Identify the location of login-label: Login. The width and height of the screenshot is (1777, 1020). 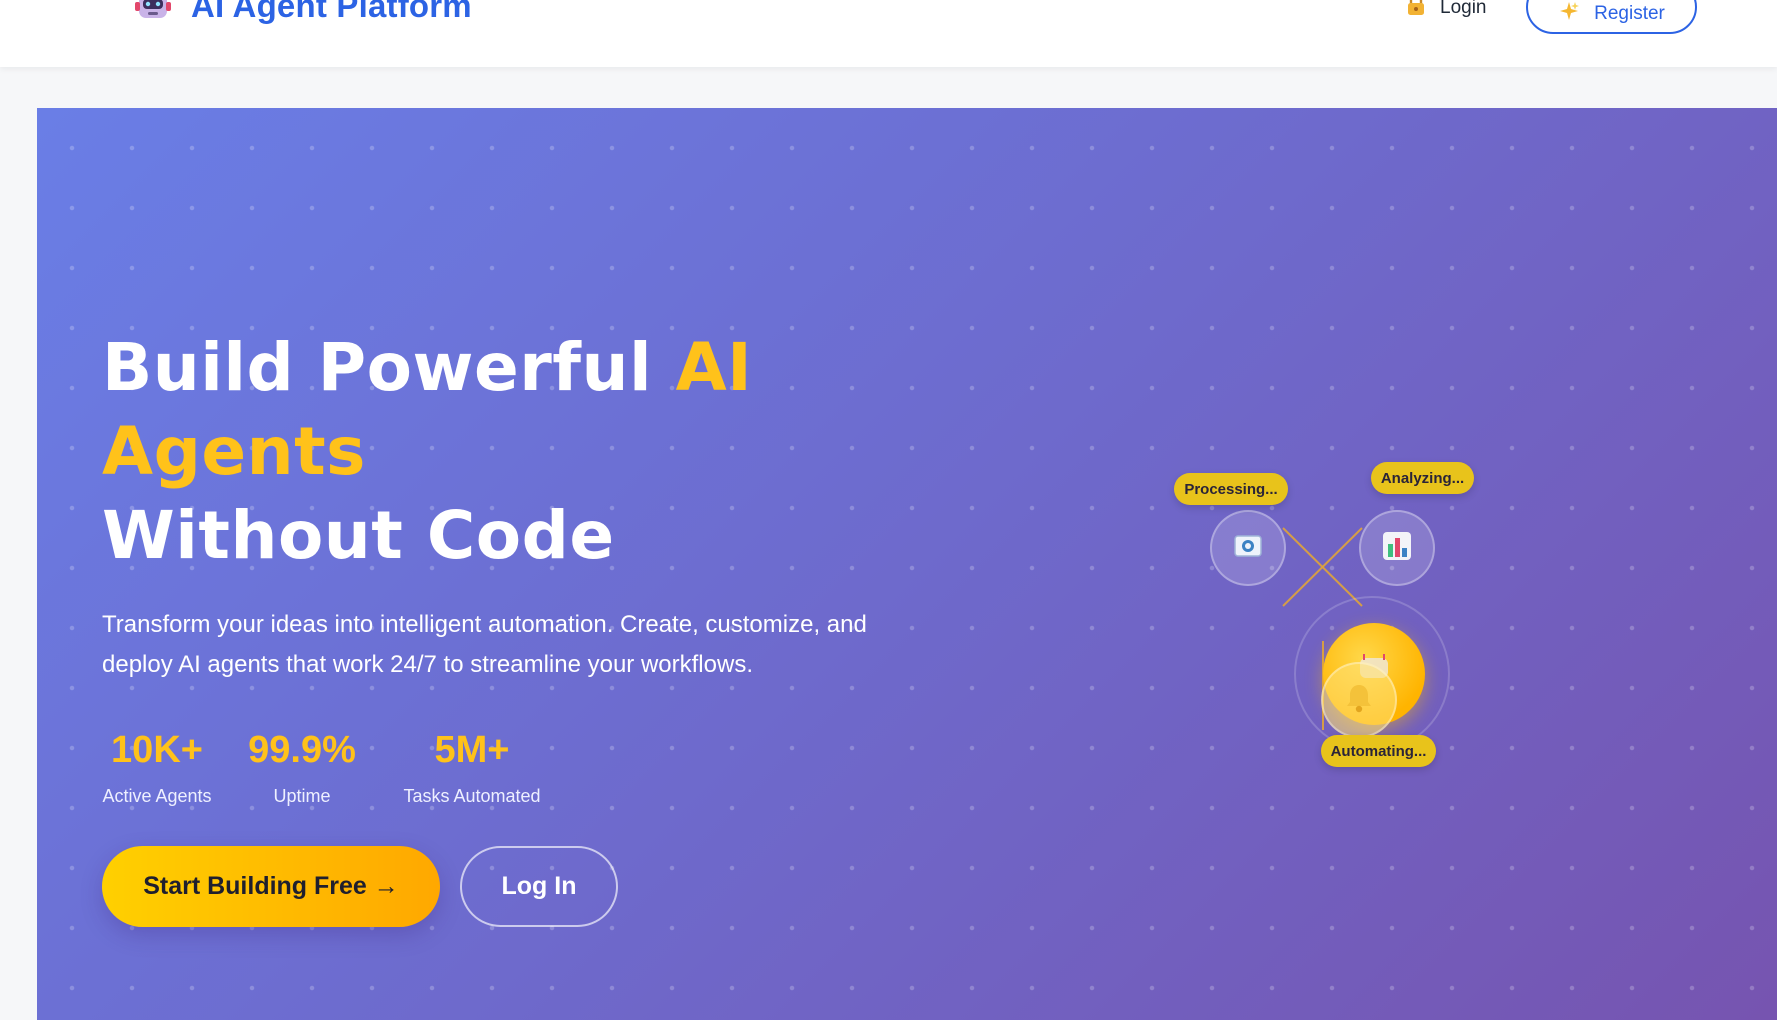
(1463, 9).